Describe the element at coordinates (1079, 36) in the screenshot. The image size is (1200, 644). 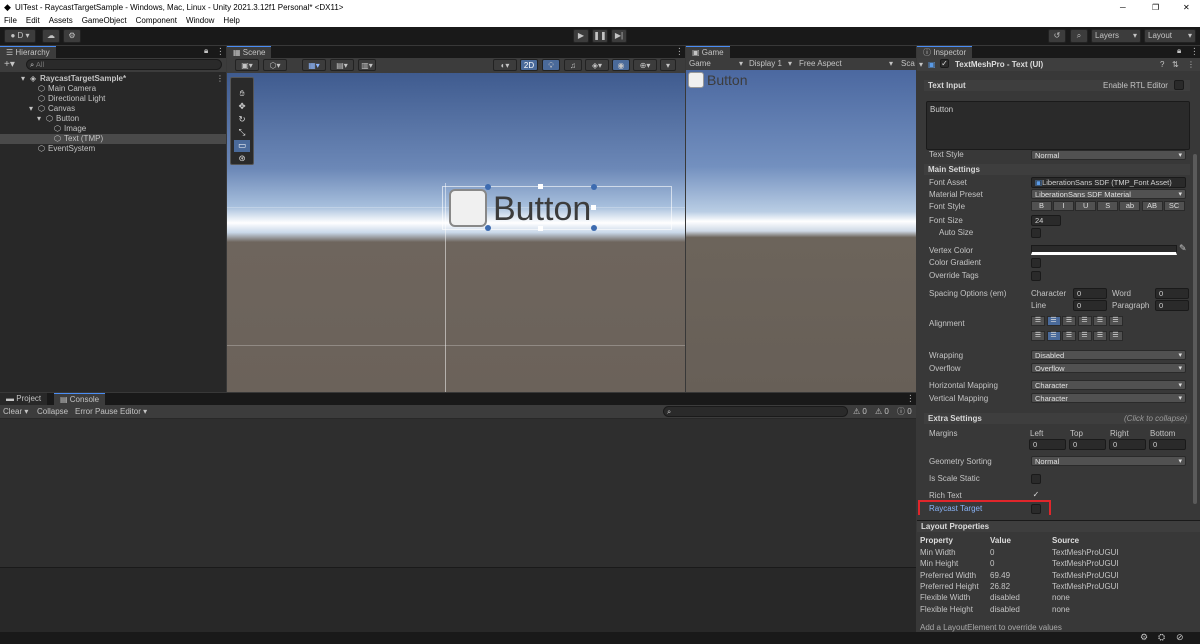
I see `search-button: ⌕` at that location.